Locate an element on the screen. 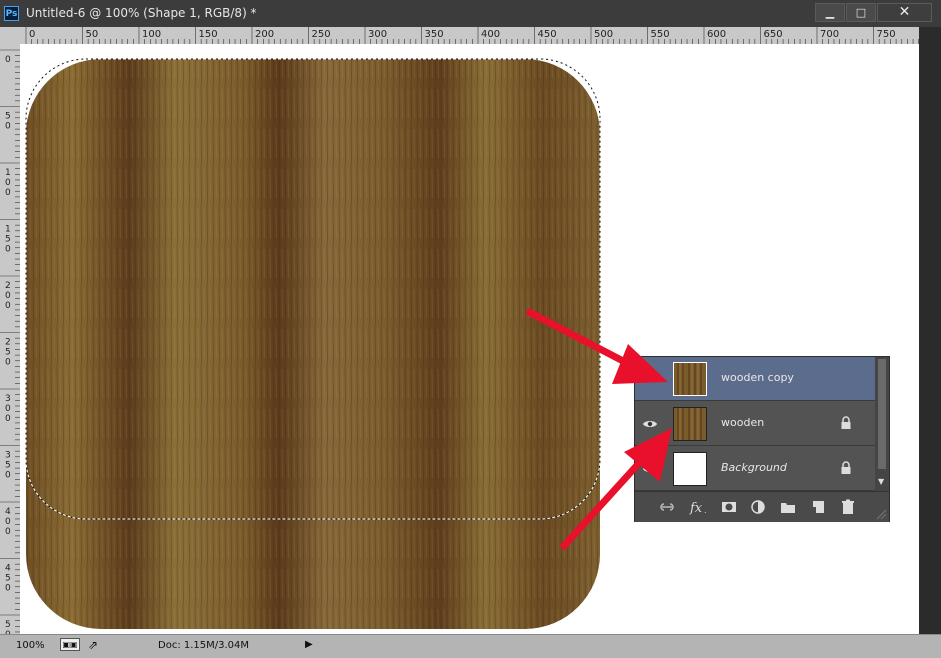 Image resolution: width=941 pixels, height=658 pixels. status-menu-arrow-icon: ▶ is located at coordinates (309, 644).